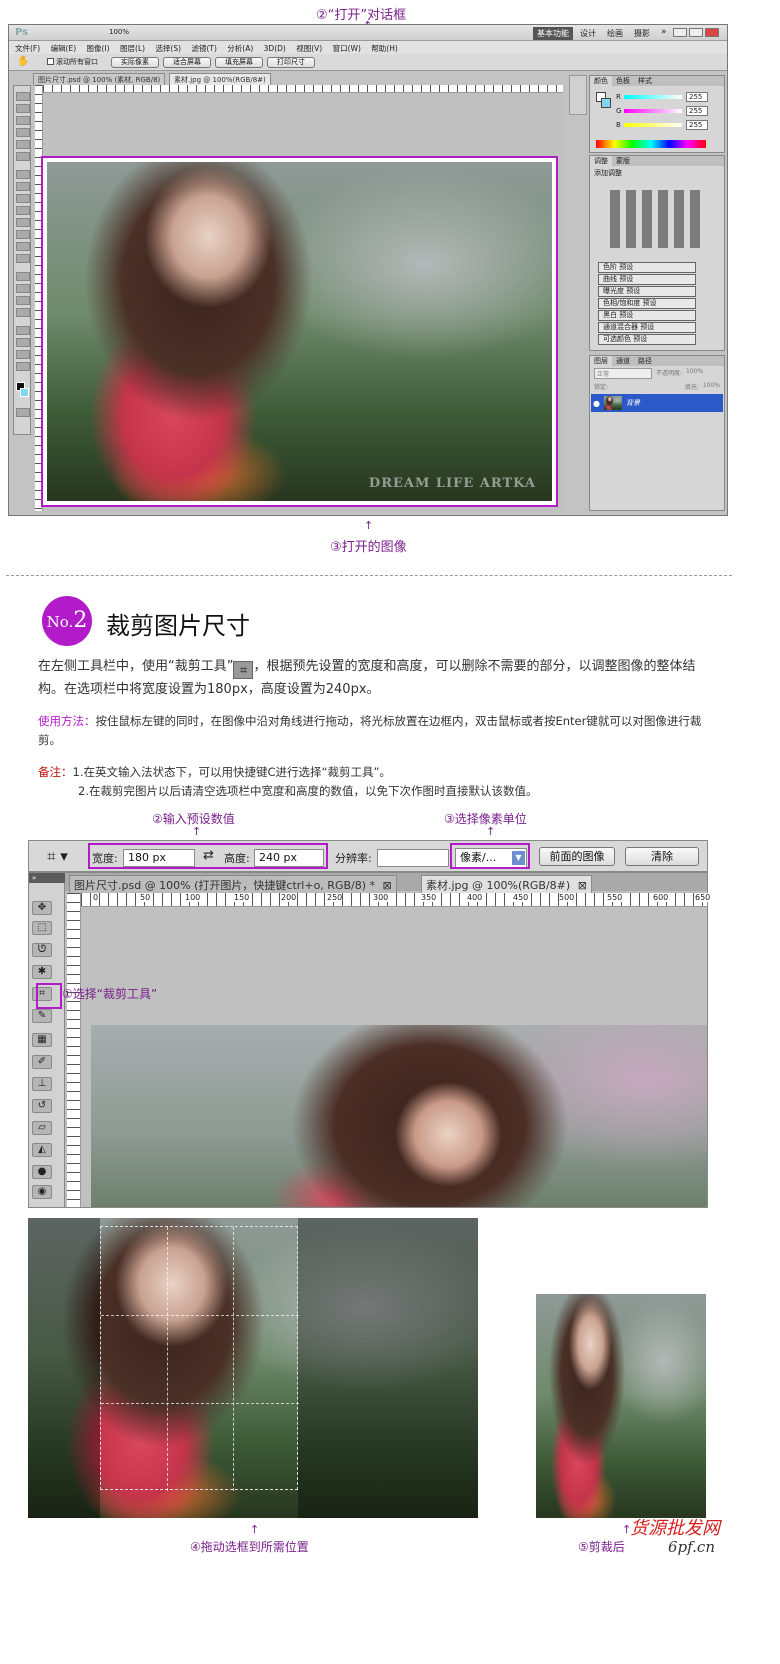 Image resolution: width=780 pixels, height=1664 pixels. I want to click on preset-hue-saturation: 色相/饱和度 预设, so click(647, 303).